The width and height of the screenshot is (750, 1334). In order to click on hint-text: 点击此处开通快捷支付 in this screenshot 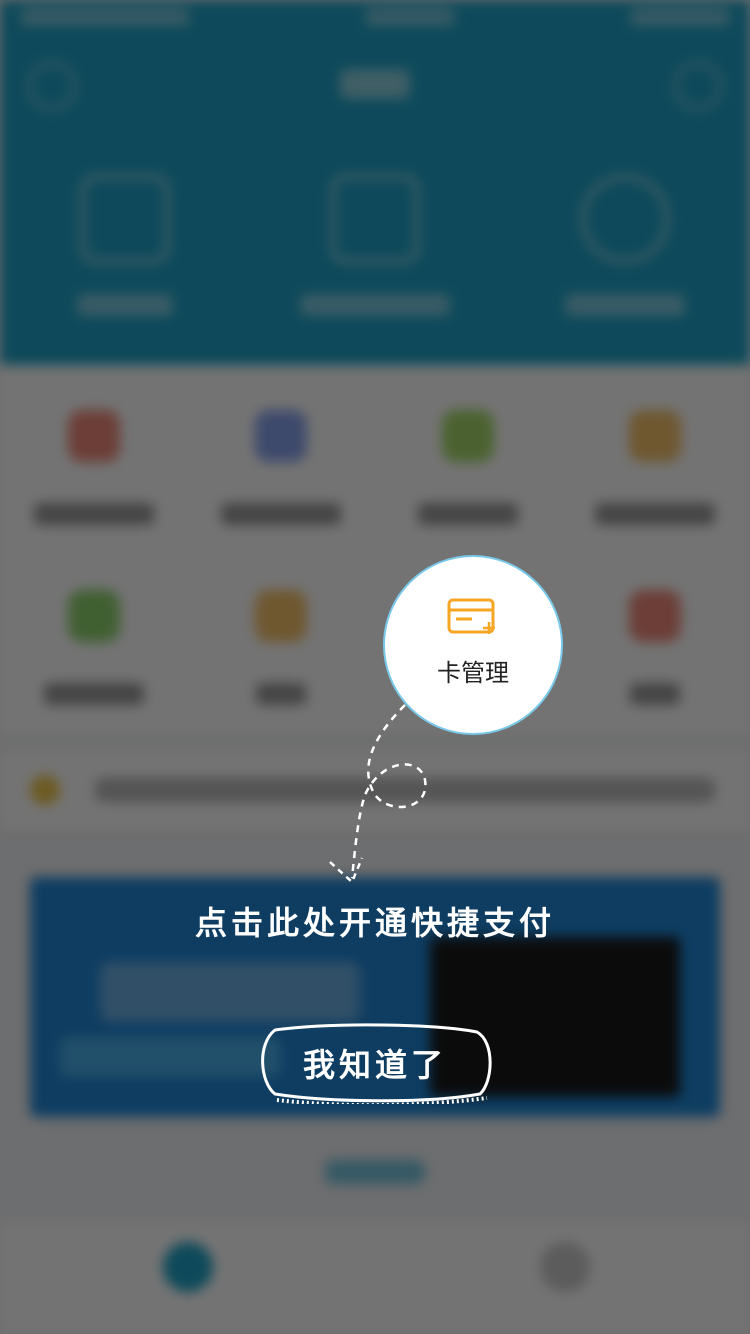, I will do `click(374, 923)`.